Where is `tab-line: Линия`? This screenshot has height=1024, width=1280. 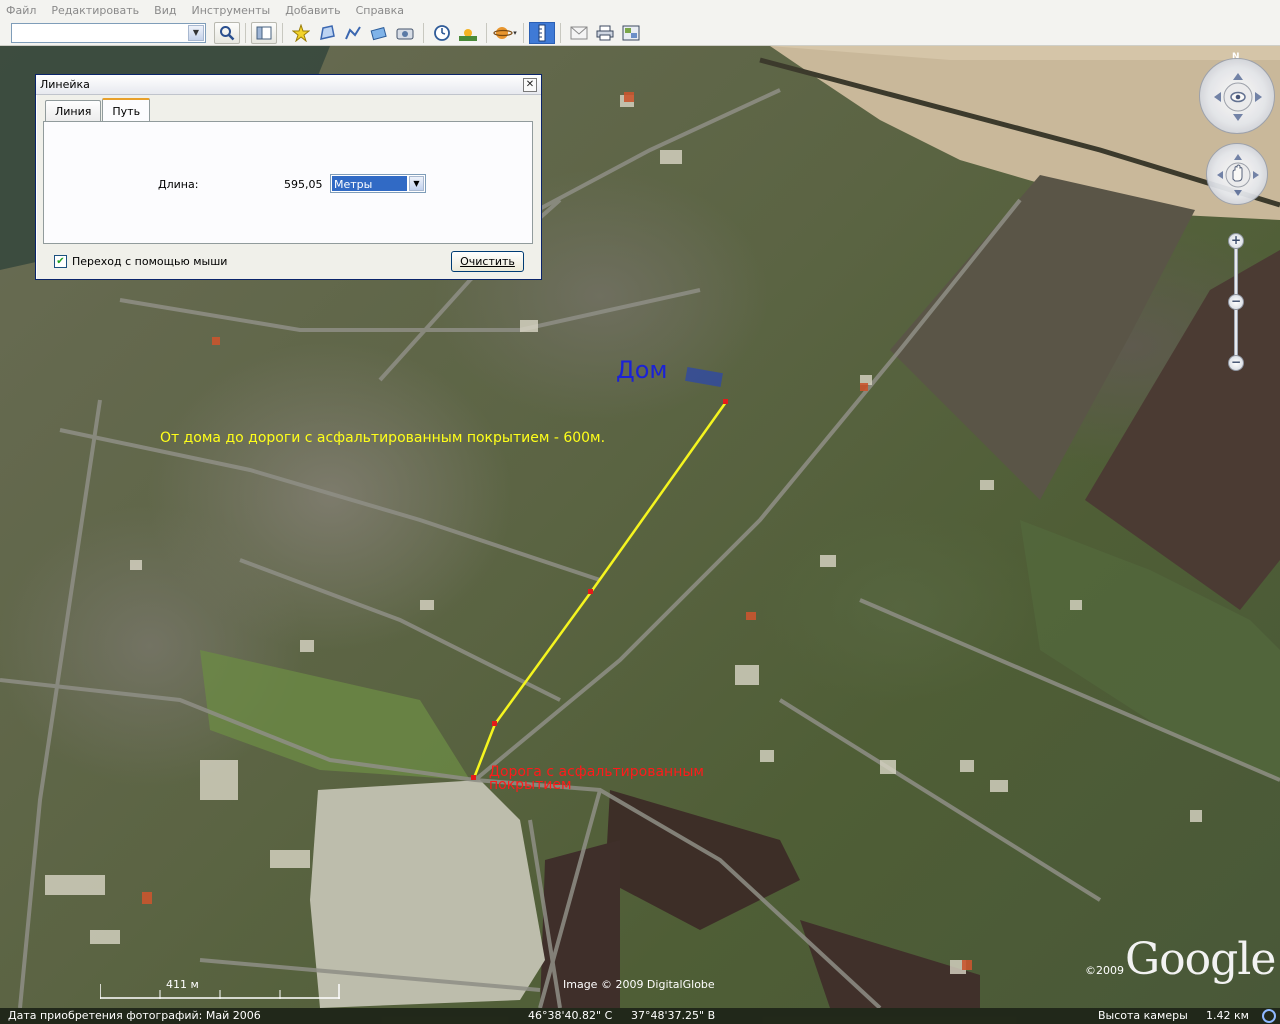
tab-line: Линия is located at coordinates (73, 111).